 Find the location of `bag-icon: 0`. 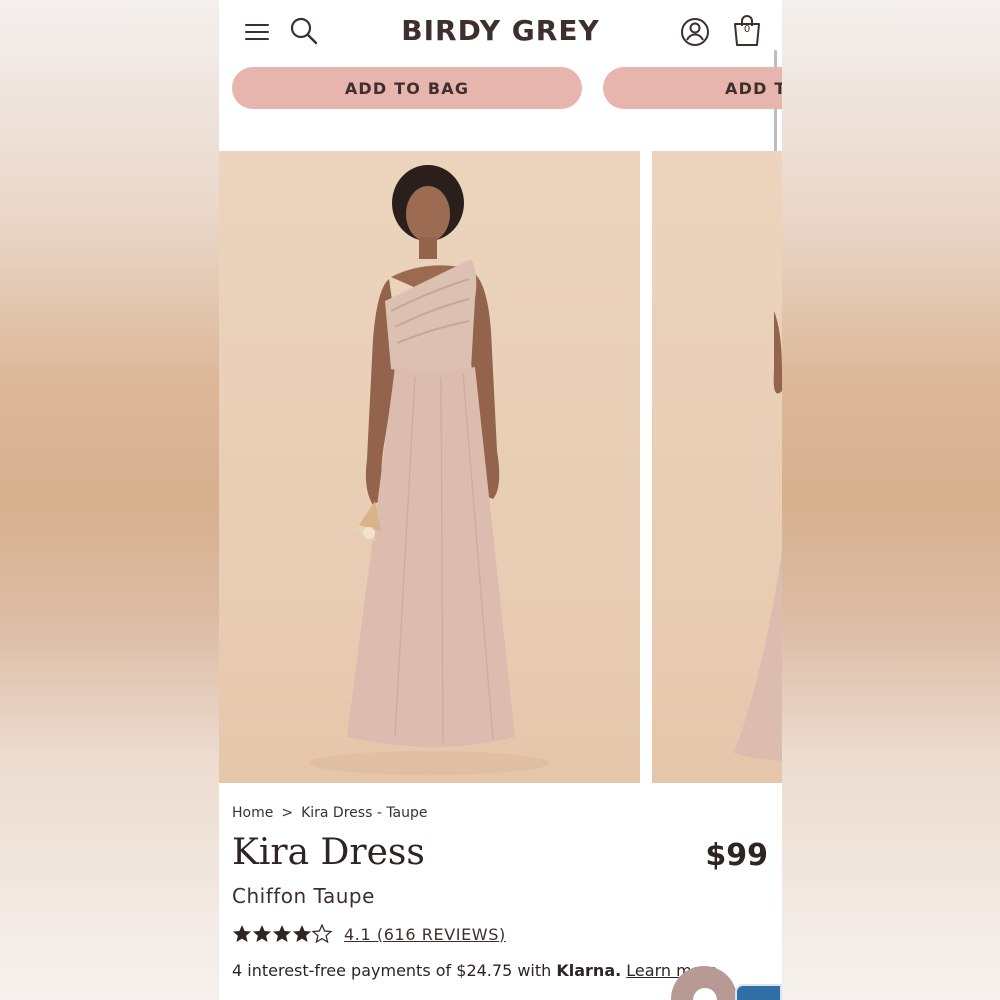

bag-icon: 0 is located at coordinates (747, 30).